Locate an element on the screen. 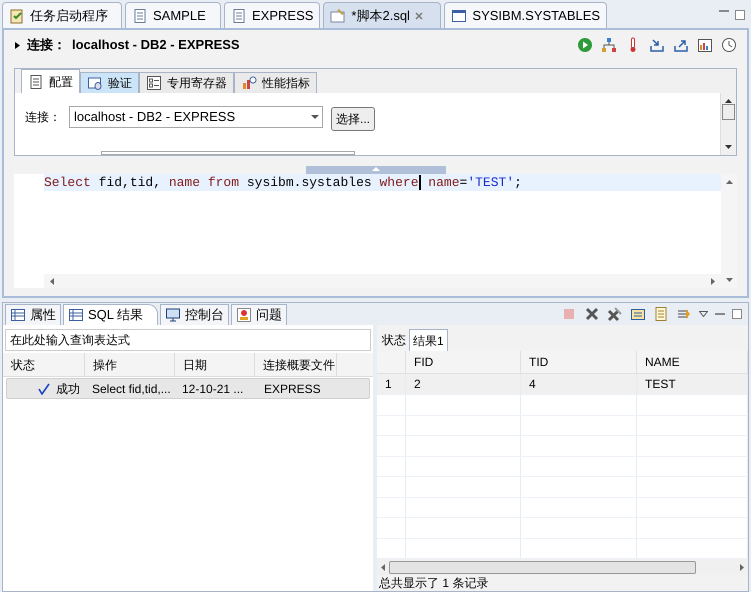  sql-file-icon is located at coordinates (338, 16).